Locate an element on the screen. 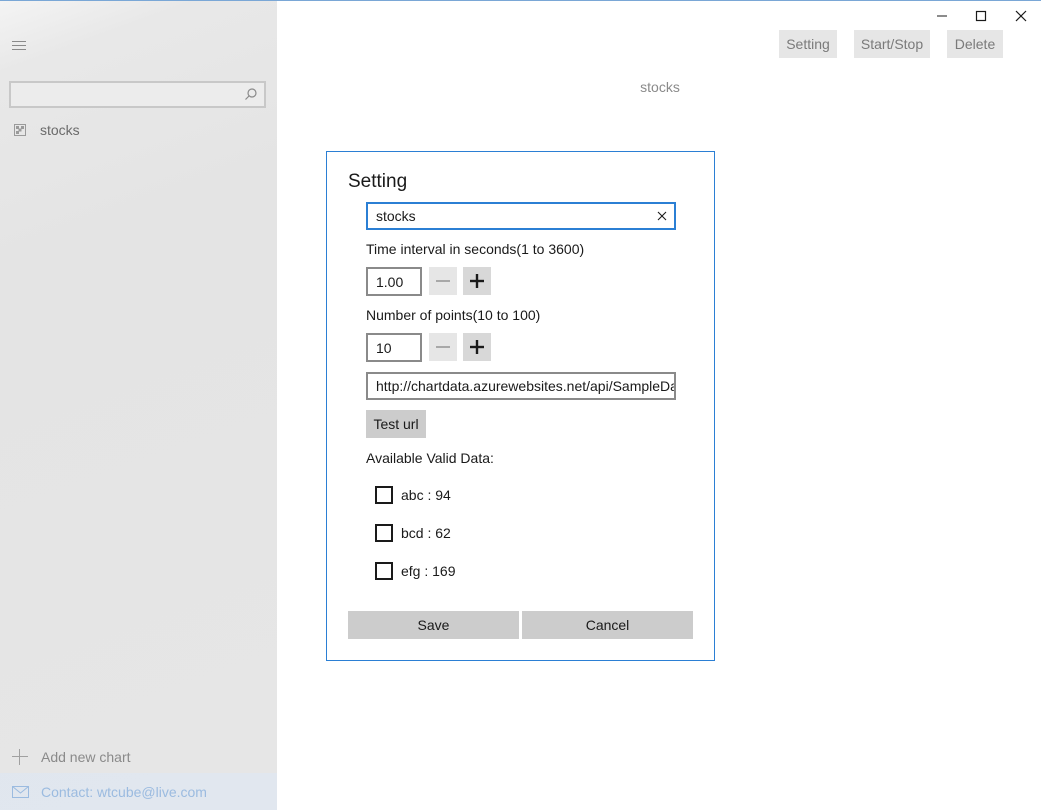 The height and width of the screenshot is (810, 1041). clear-icon is located at coordinates (662, 216).